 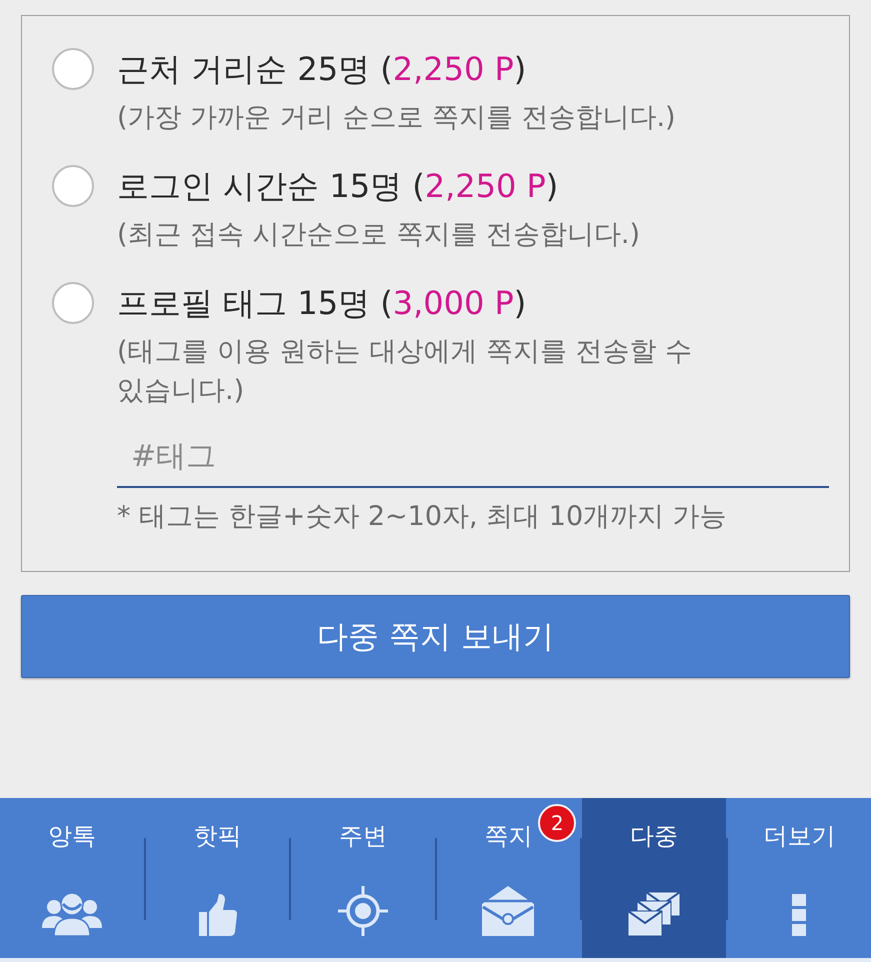 I want to click on tag-hint-text: * 태그는 한글+숫자 2~10자, 최대 10개까지 가능, so click(x=422, y=517).